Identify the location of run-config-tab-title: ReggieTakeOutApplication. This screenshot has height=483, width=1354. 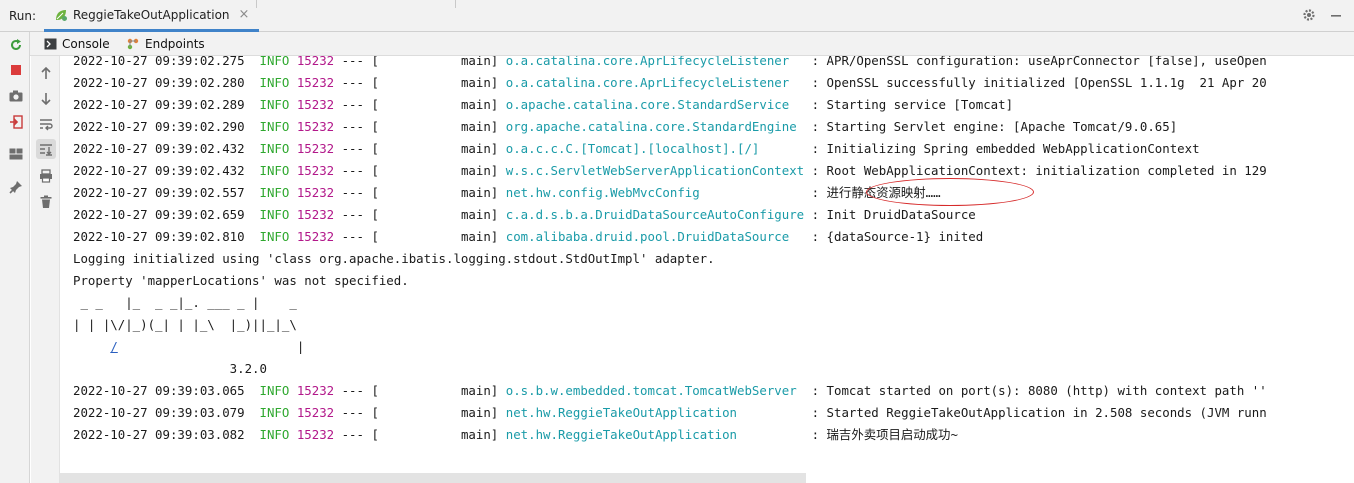
(151, 14).